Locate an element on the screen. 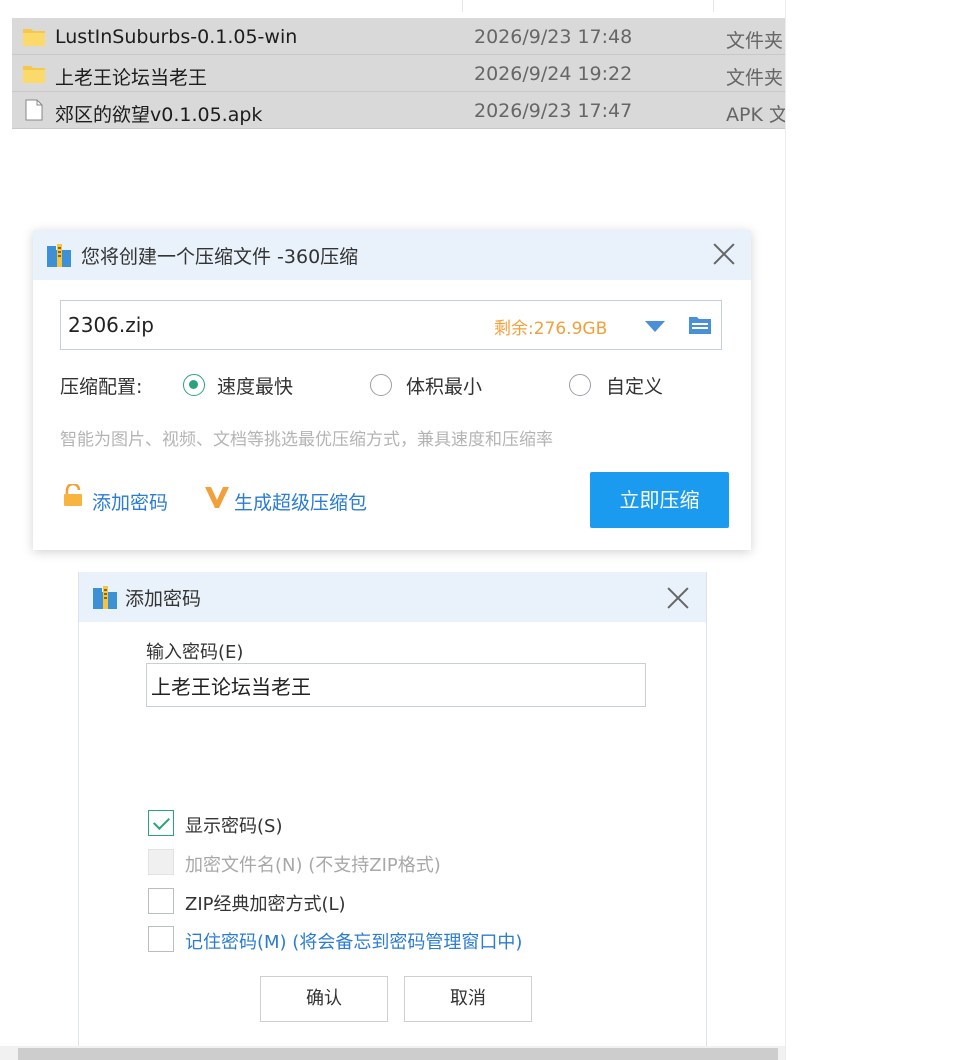  lock-icon is located at coordinates (73, 495).